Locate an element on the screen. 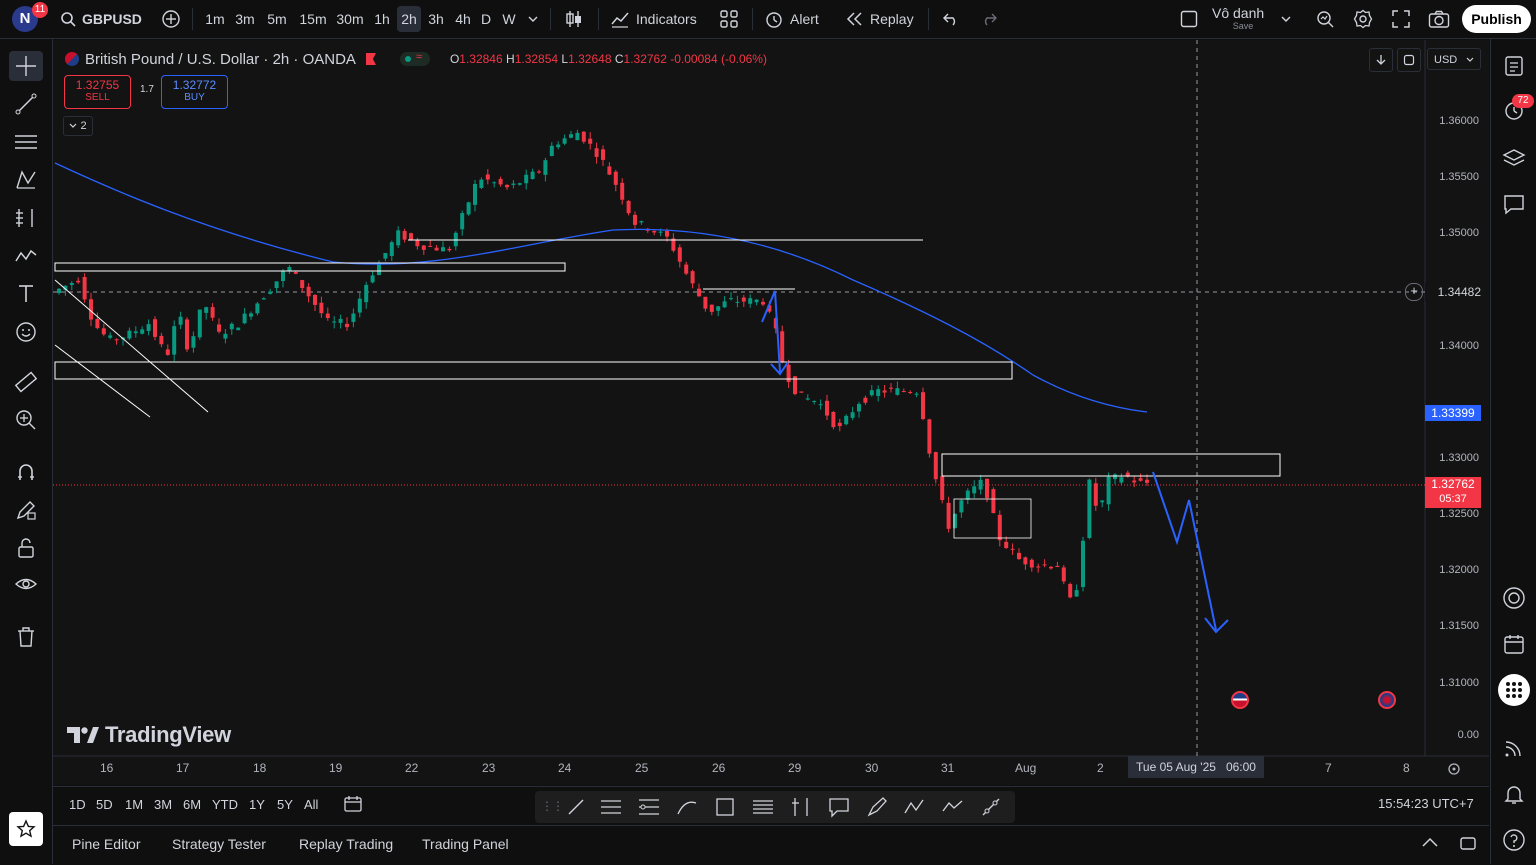 This screenshot has width=1536, height=865. uk-event-icon is located at coordinates (1387, 700).